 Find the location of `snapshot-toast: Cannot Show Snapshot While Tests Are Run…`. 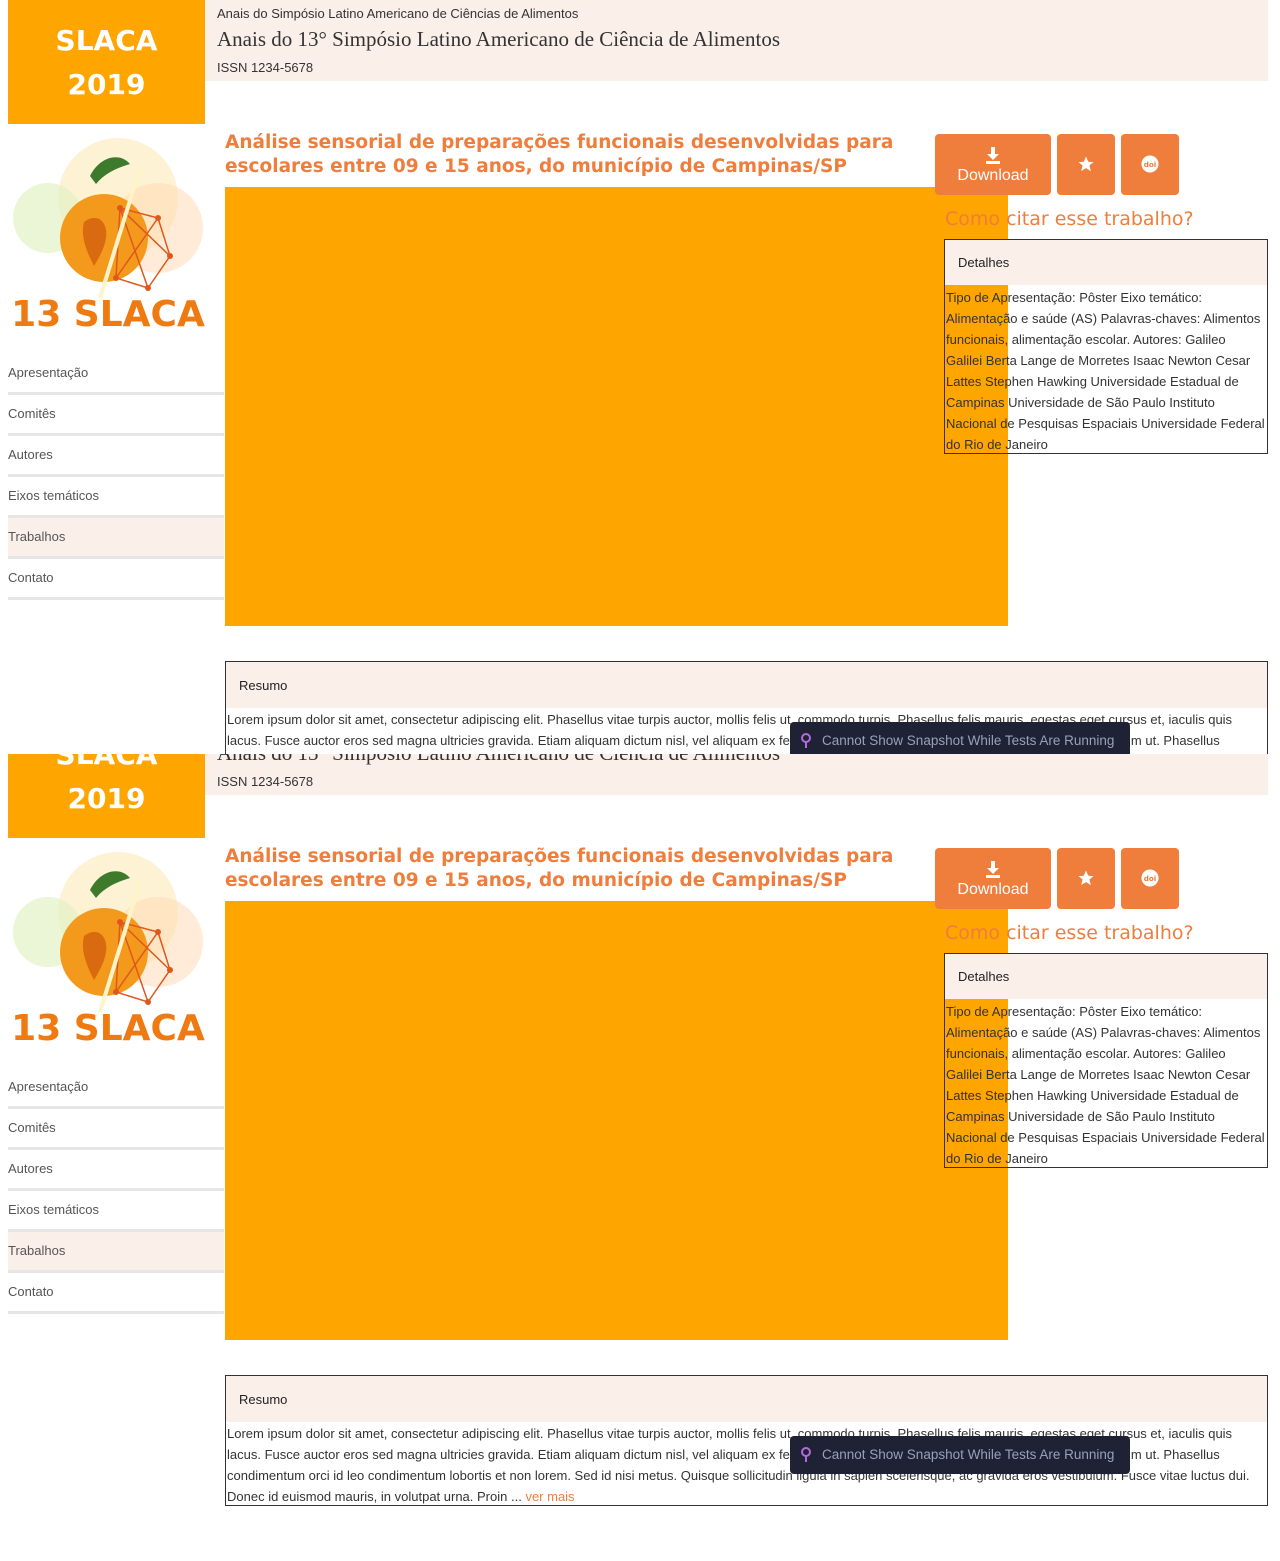

snapshot-toast: Cannot Show Snapshot While Tests Are Run… is located at coordinates (960, 1455).